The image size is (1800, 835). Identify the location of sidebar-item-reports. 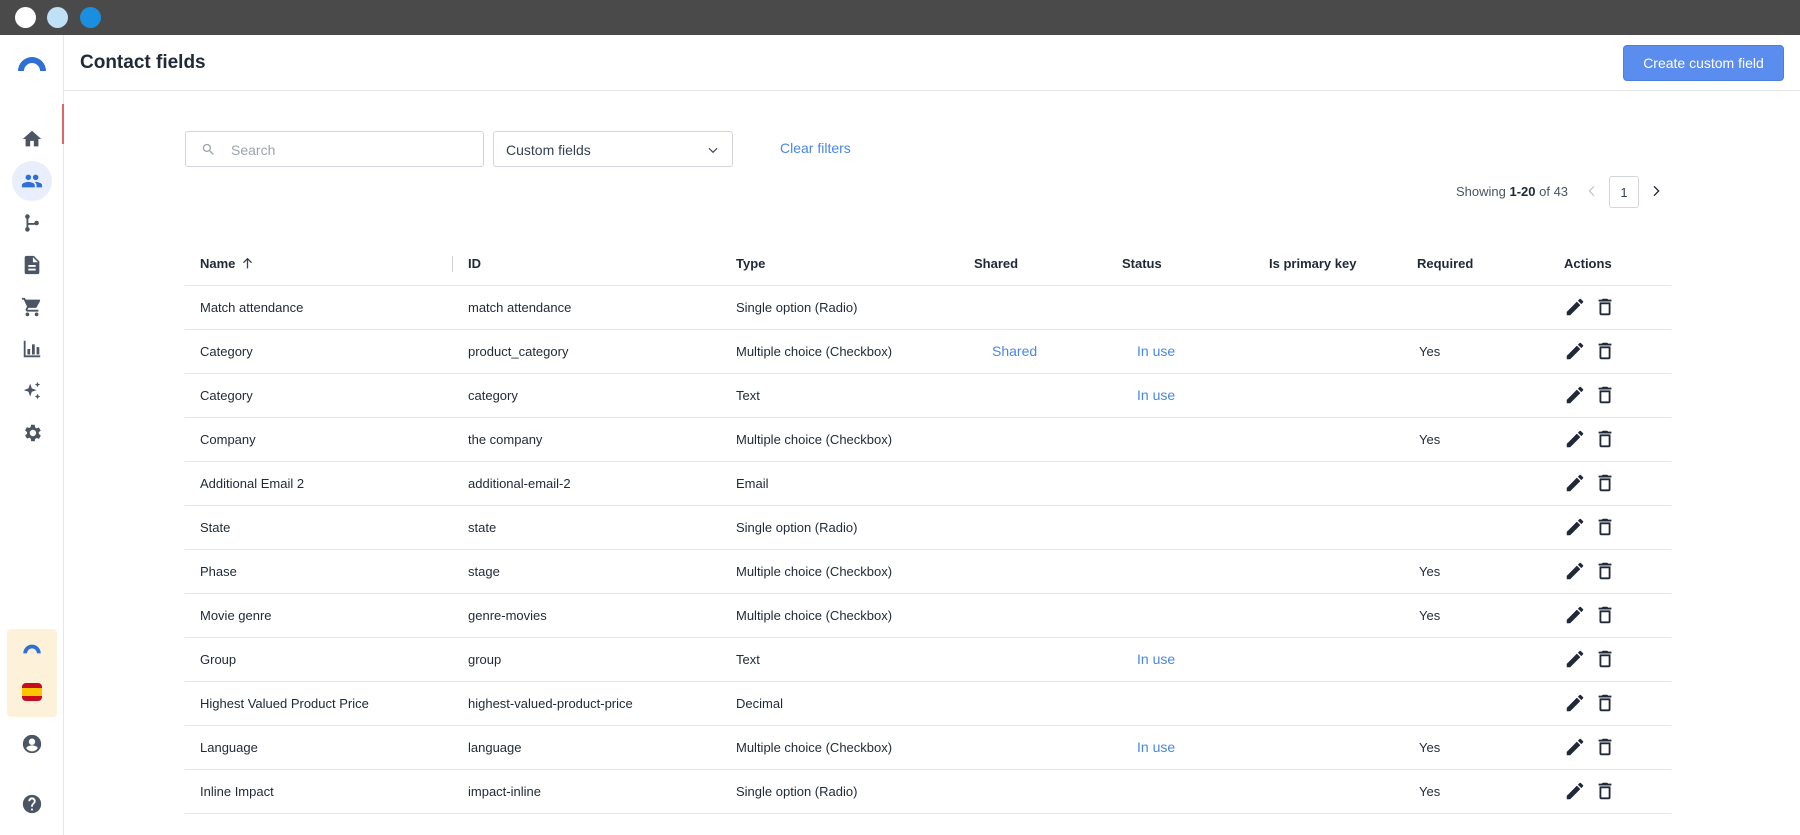
(32, 349).